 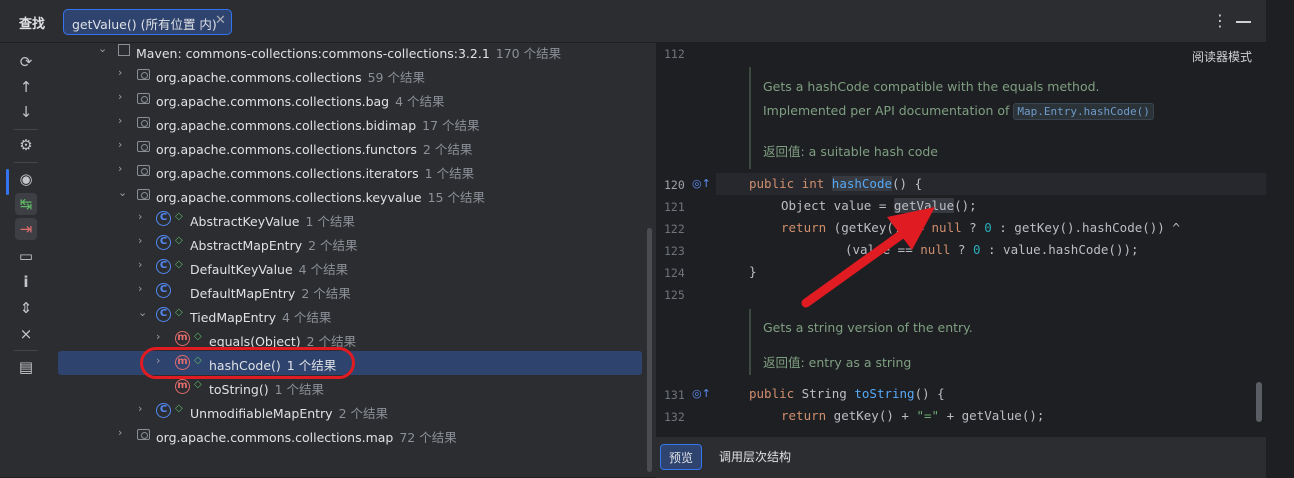 What do you see at coordinates (26, 367) in the screenshot?
I see `preview-panel-icon: ▤` at bounding box center [26, 367].